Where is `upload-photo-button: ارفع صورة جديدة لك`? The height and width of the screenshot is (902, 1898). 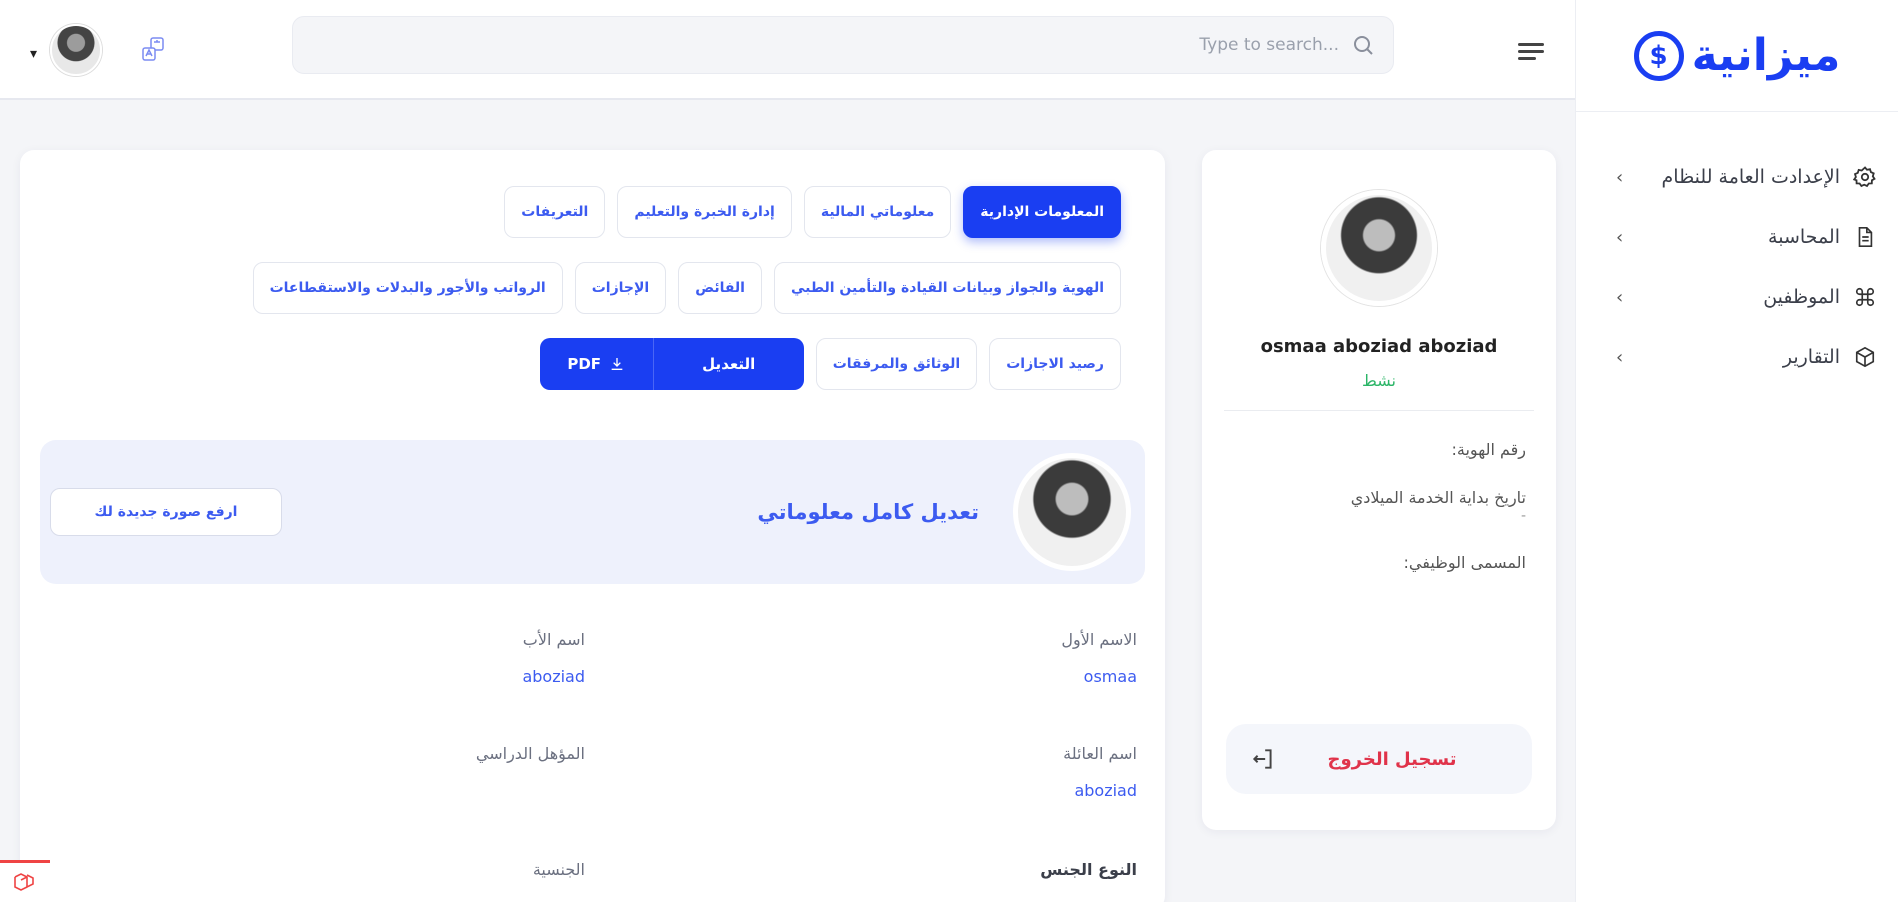 upload-photo-button: ارفع صورة جديدة لك is located at coordinates (166, 512).